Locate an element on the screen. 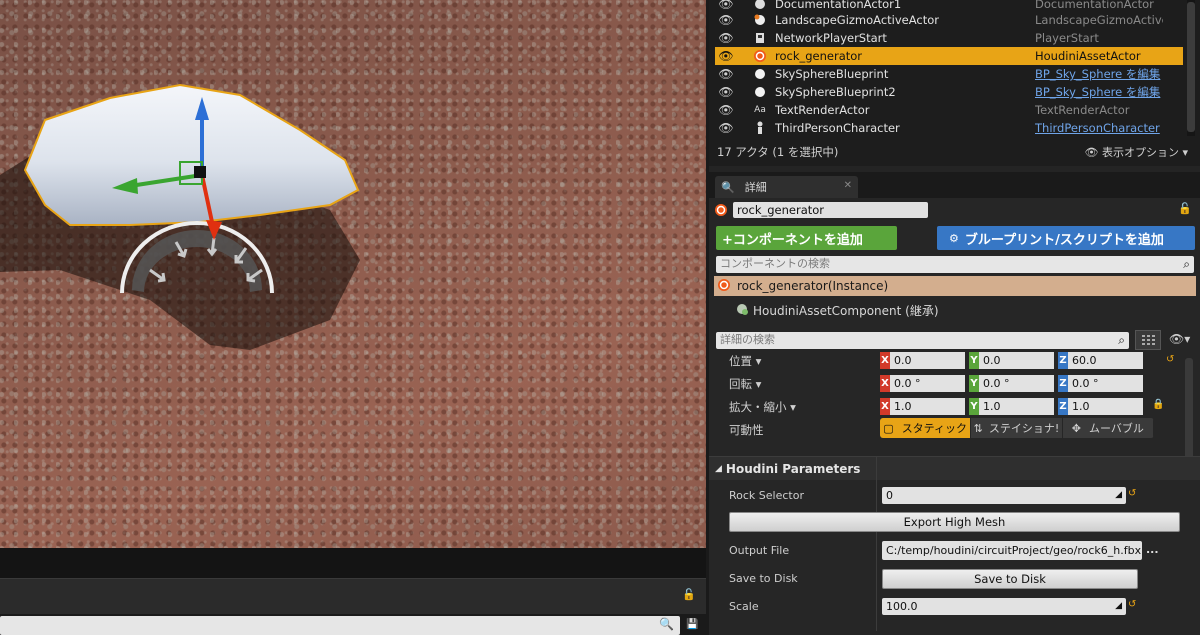 Image resolution: width=1200 pixels, height=635 pixels. save-icon: 💾 is located at coordinates (692, 624).